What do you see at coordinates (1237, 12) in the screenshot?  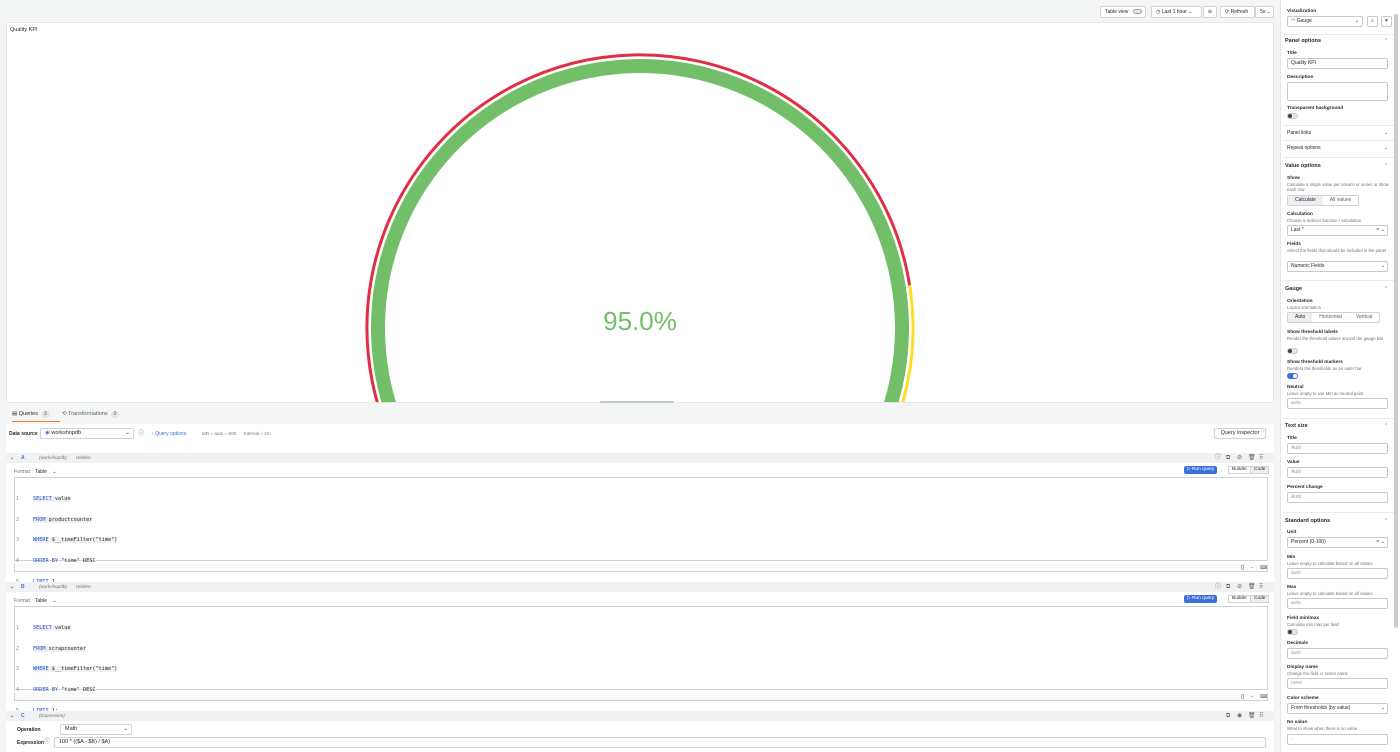 I see `refresh-button: ⟳ Refresh` at bounding box center [1237, 12].